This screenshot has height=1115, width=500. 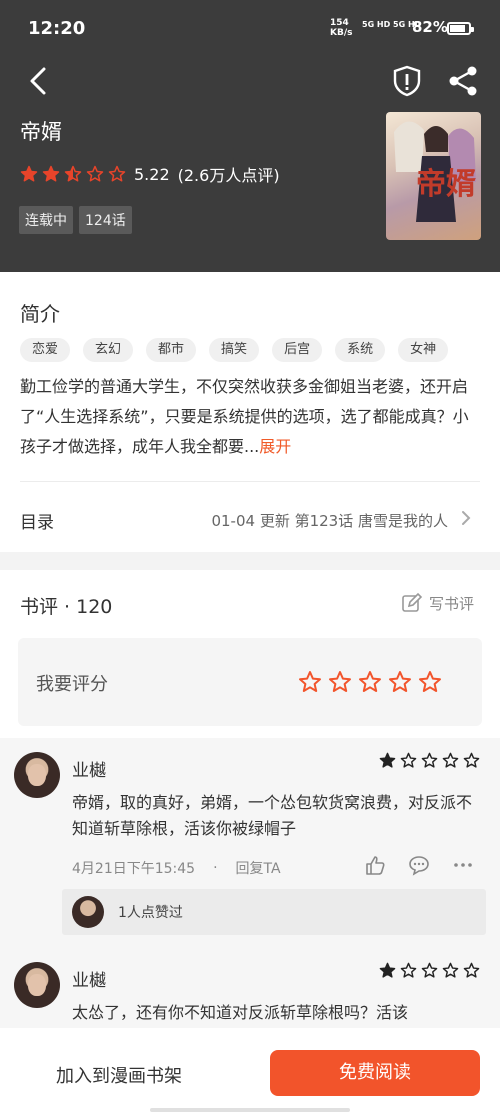 What do you see at coordinates (66, 607) in the screenshot?
I see `reviews-heading: 书评 · 120` at bounding box center [66, 607].